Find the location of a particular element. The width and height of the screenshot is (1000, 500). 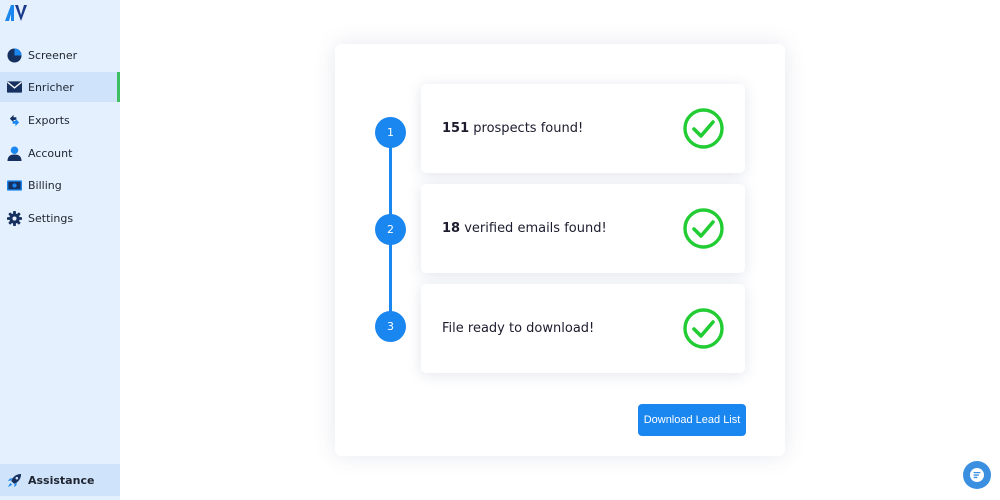

step-number-badge: 2 is located at coordinates (390, 229).